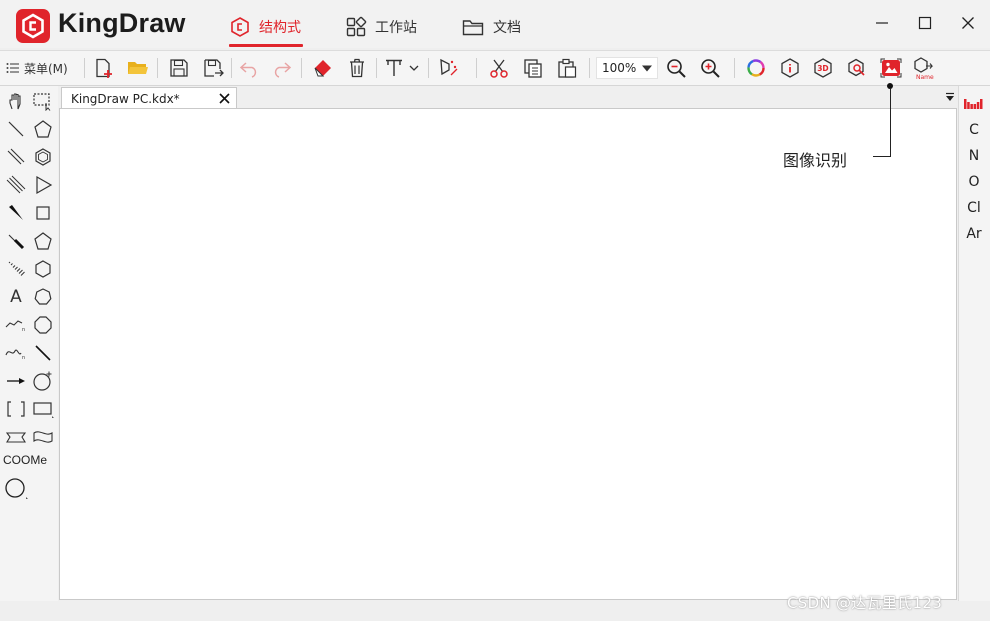  I want to click on marquee-select-tool, so click(43, 101).